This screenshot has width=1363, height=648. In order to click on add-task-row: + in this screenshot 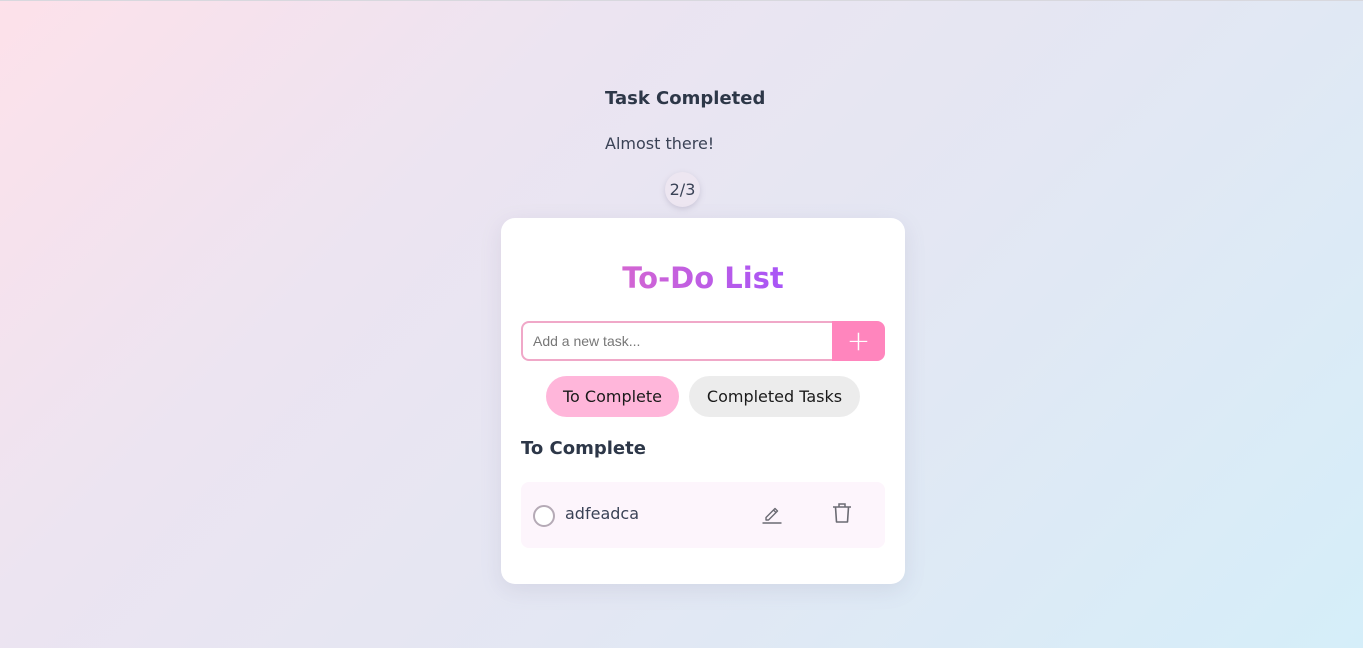, I will do `click(703, 341)`.